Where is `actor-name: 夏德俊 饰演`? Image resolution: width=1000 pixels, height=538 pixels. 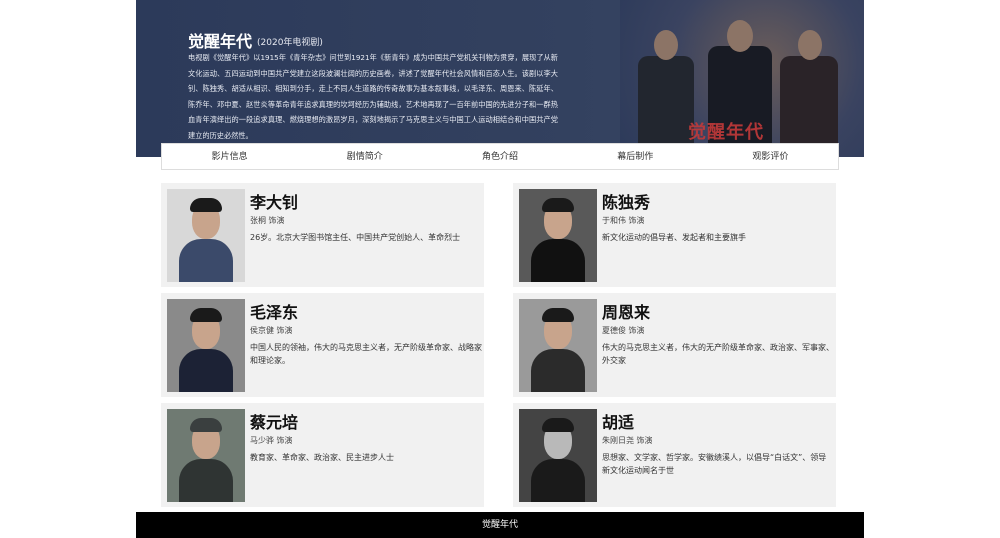
actor-name: 夏德俊 饰演 is located at coordinates (623, 330).